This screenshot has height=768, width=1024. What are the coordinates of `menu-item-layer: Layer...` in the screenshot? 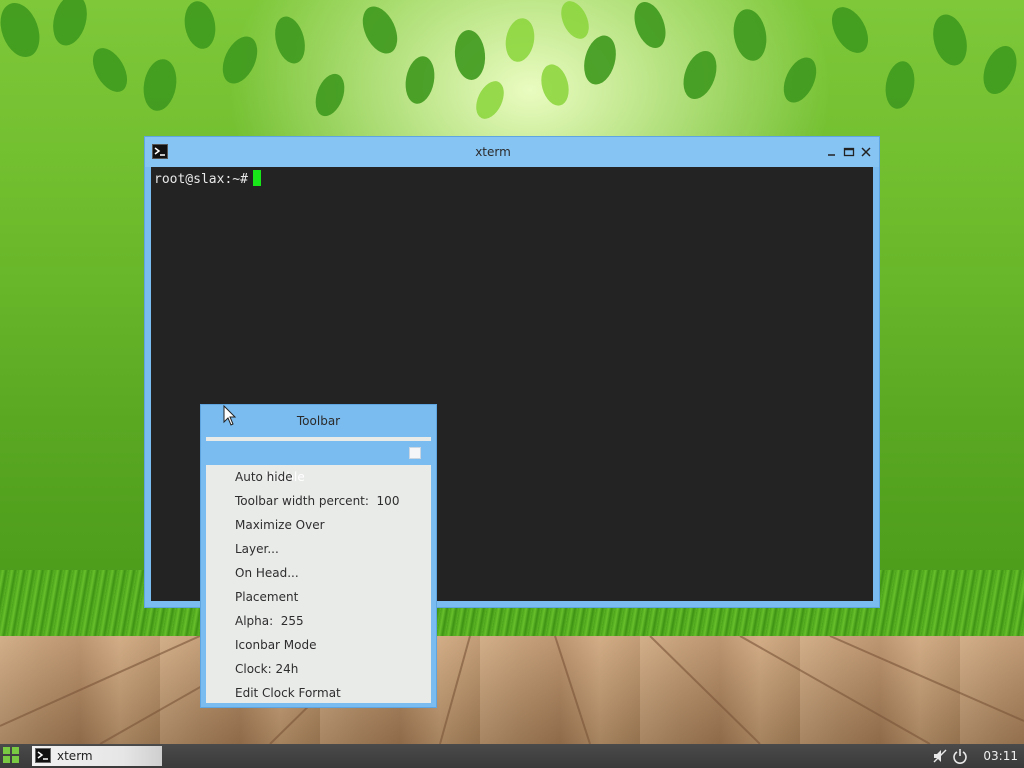 It's located at (318, 549).